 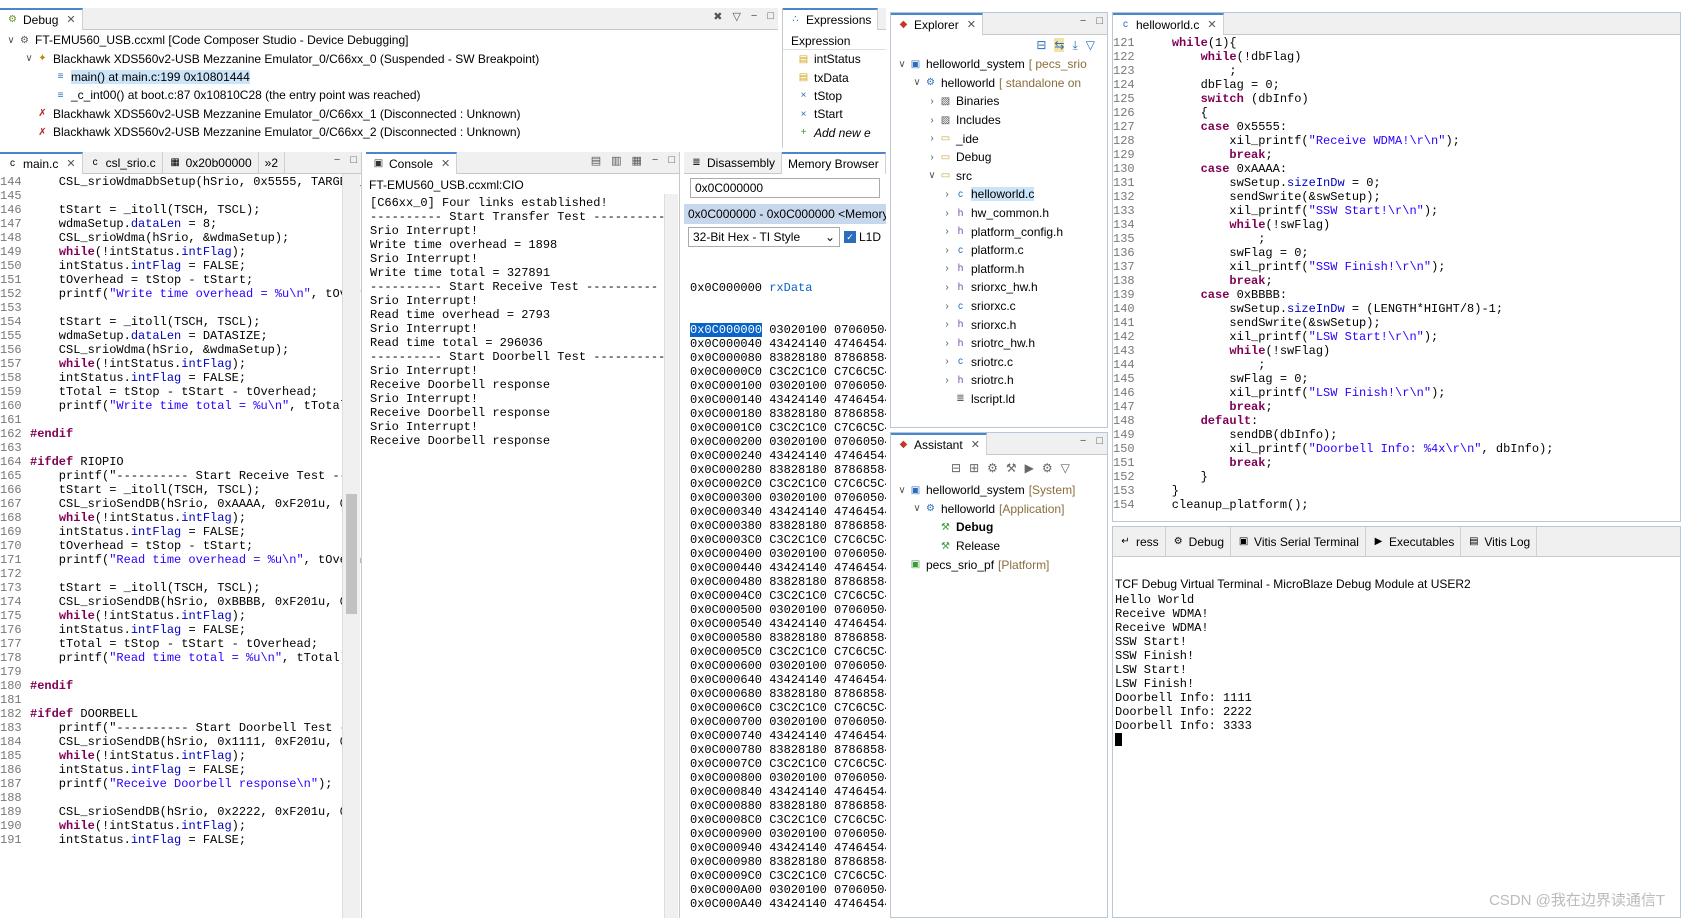 What do you see at coordinates (788, 764) in the screenshot?
I see `memory-row: 0x0C0007C0 C3C2C1C0 C7C6C5C4` at bounding box center [788, 764].